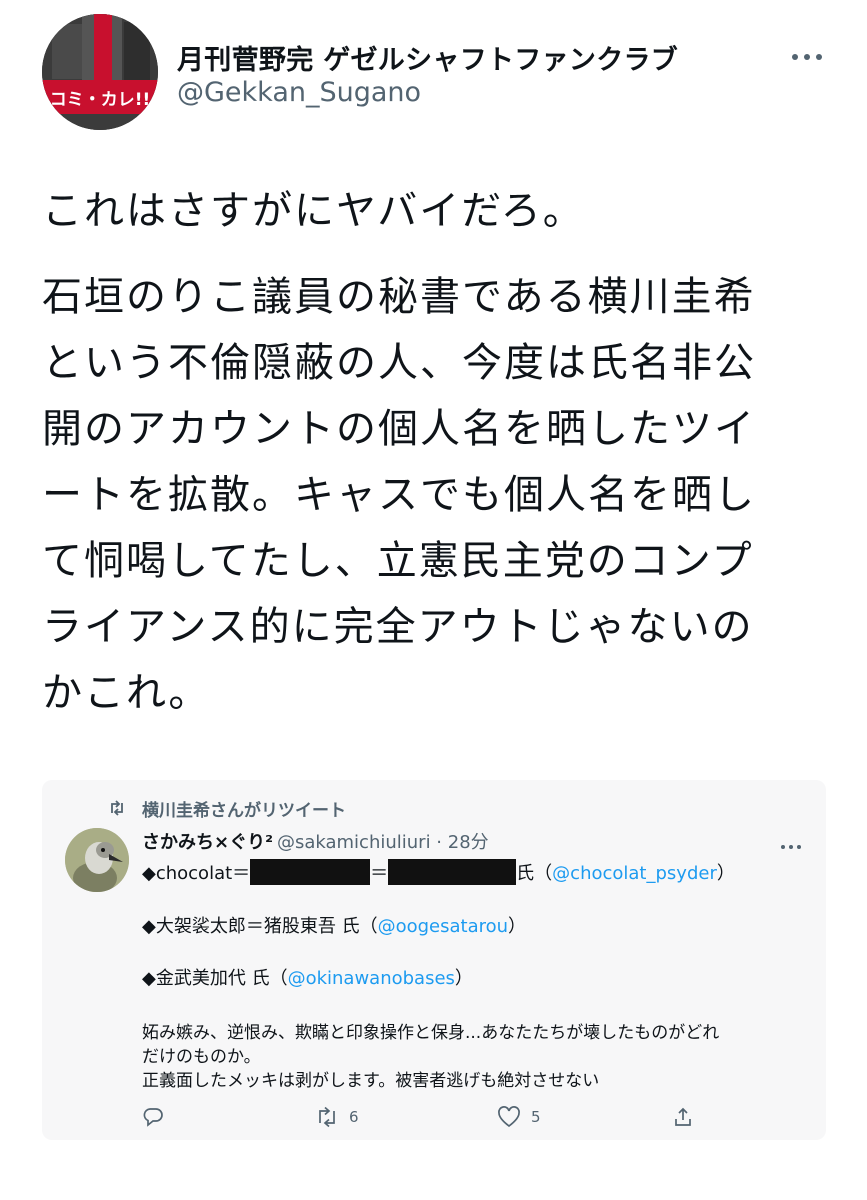  I want to click on quoted-header: さかみち×ぐり² @sakamichiuliuri · 28分, so click(315, 841).